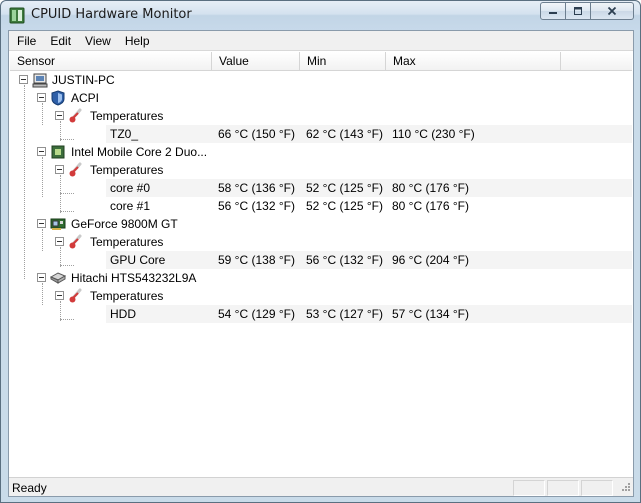 This screenshot has height=503, width=641. I want to click on tree-node-acpi: ACPI, so click(321, 98).